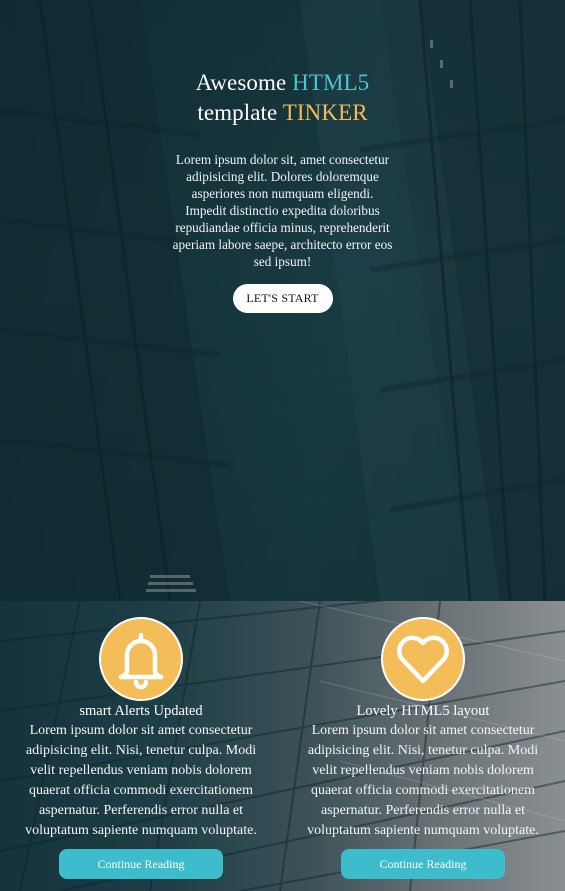 The image size is (565, 891). Describe the element at coordinates (423, 711) in the screenshot. I see `feature-title: Lovely HTML5 layout` at that location.